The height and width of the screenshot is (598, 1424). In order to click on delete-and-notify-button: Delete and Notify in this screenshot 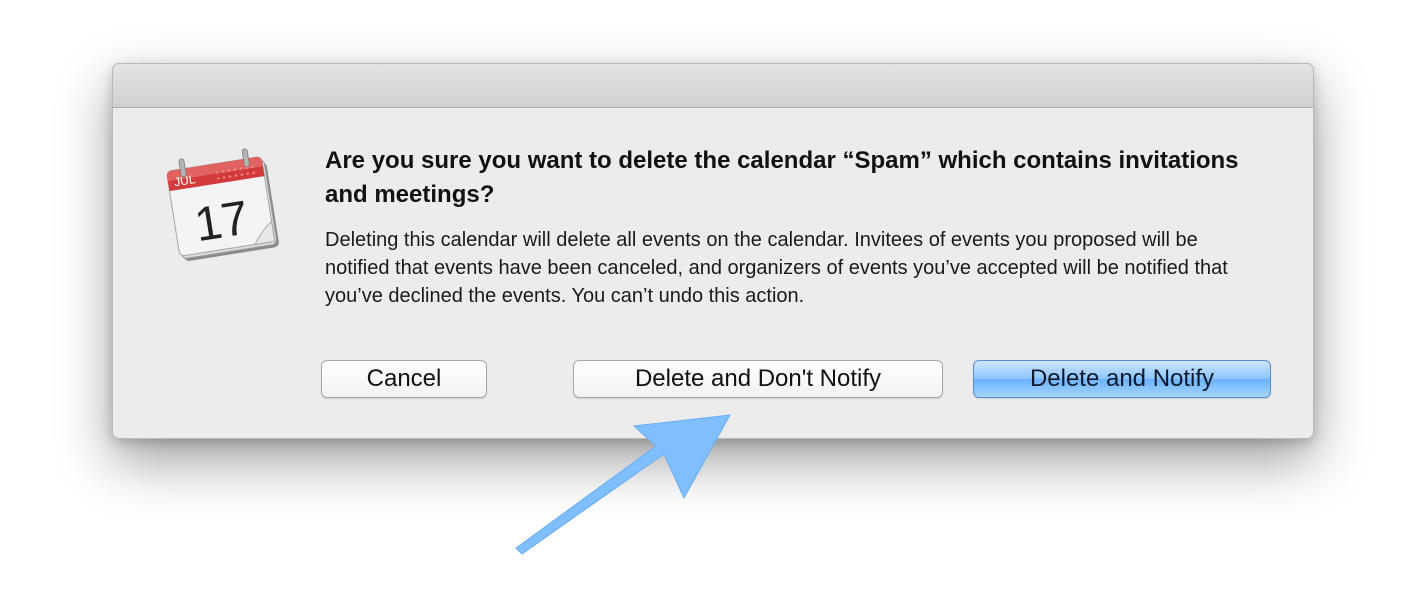, I will do `click(1122, 379)`.